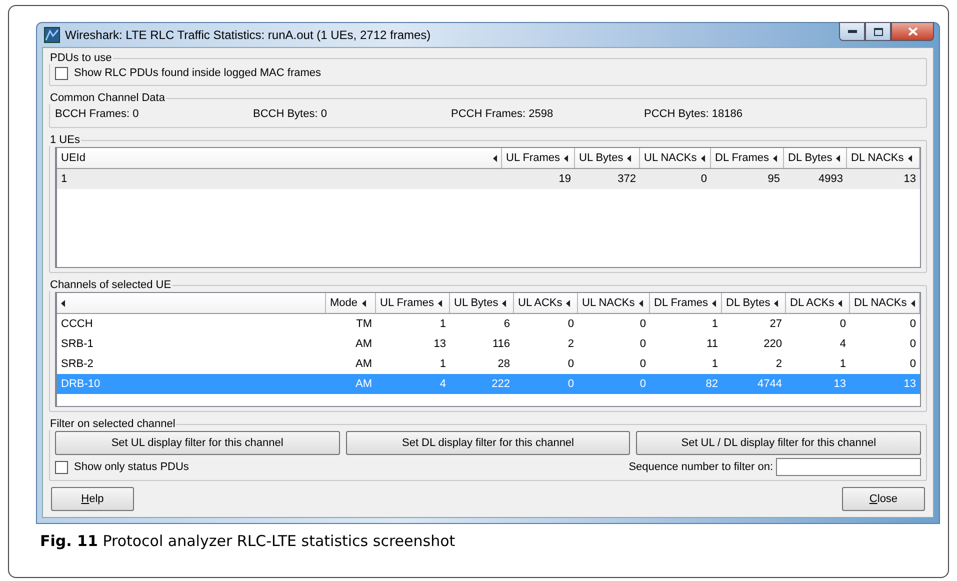 The image size is (957, 581). What do you see at coordinates (772, 344) in the screenshot?
I see `table-cell-text: 220` at bounding box center [772, 344].